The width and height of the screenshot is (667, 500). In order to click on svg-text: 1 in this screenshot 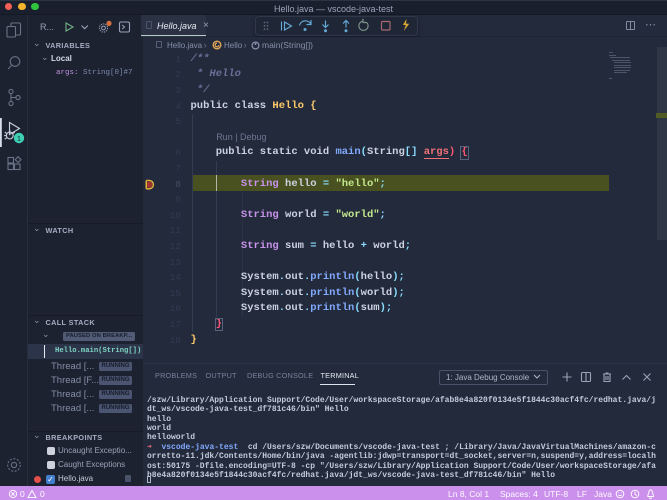, I will do `click(19, 138)`.